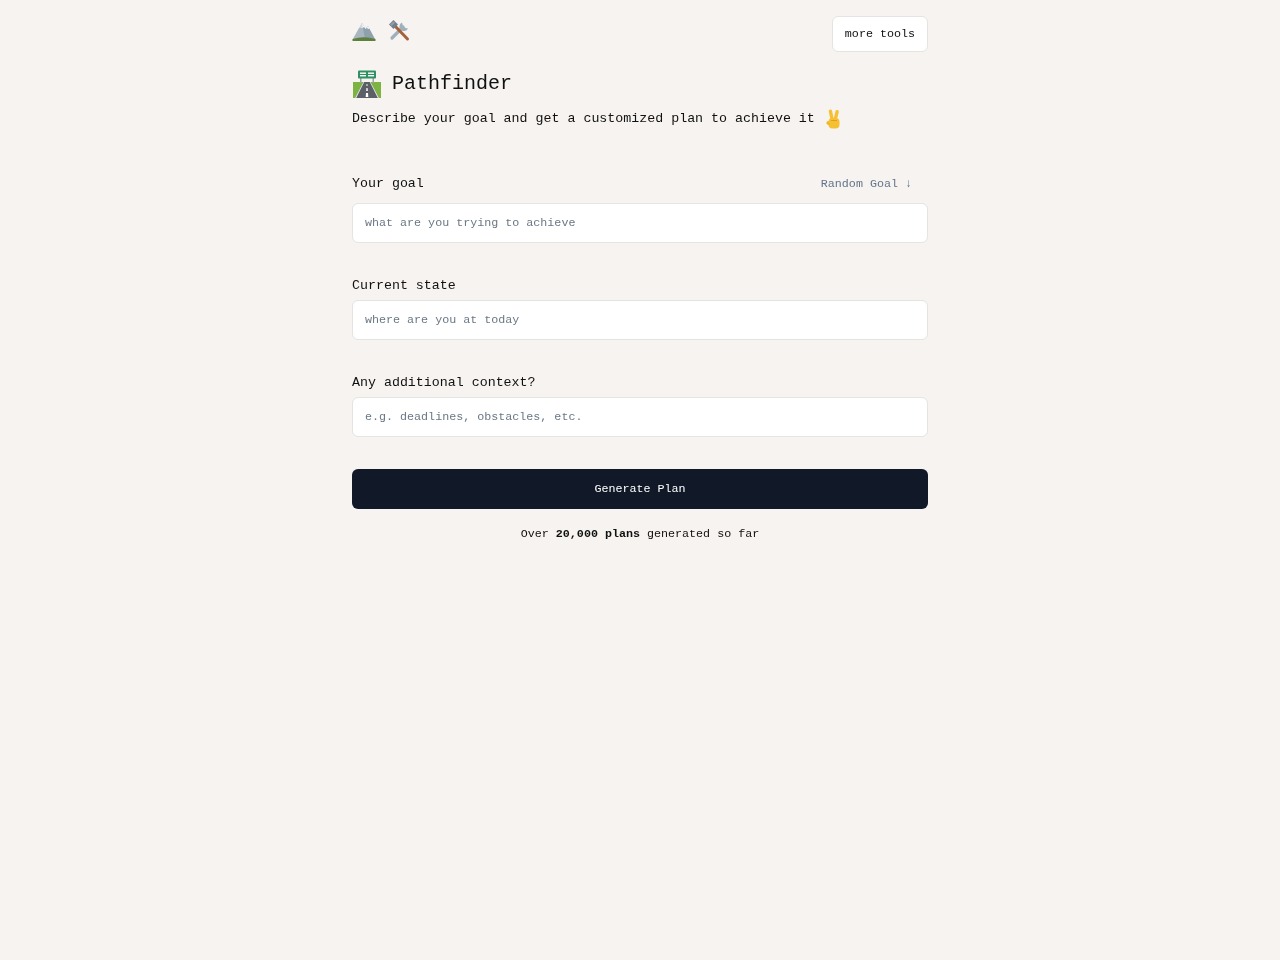 The width and height of the screenshot is (1280, 960). Describe the element at coordinates (879, 34) in the screenshot. I see `more-tools-button: more tools` at that location.